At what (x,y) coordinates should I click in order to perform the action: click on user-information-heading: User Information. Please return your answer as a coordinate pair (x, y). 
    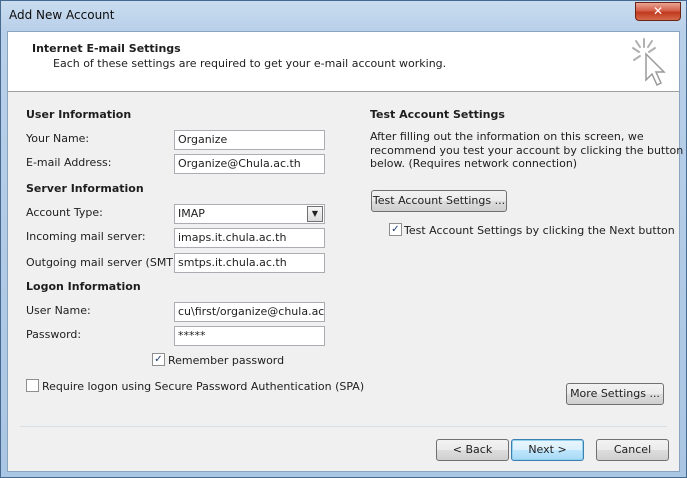
    Looking at the image, I should click on (79, 114).